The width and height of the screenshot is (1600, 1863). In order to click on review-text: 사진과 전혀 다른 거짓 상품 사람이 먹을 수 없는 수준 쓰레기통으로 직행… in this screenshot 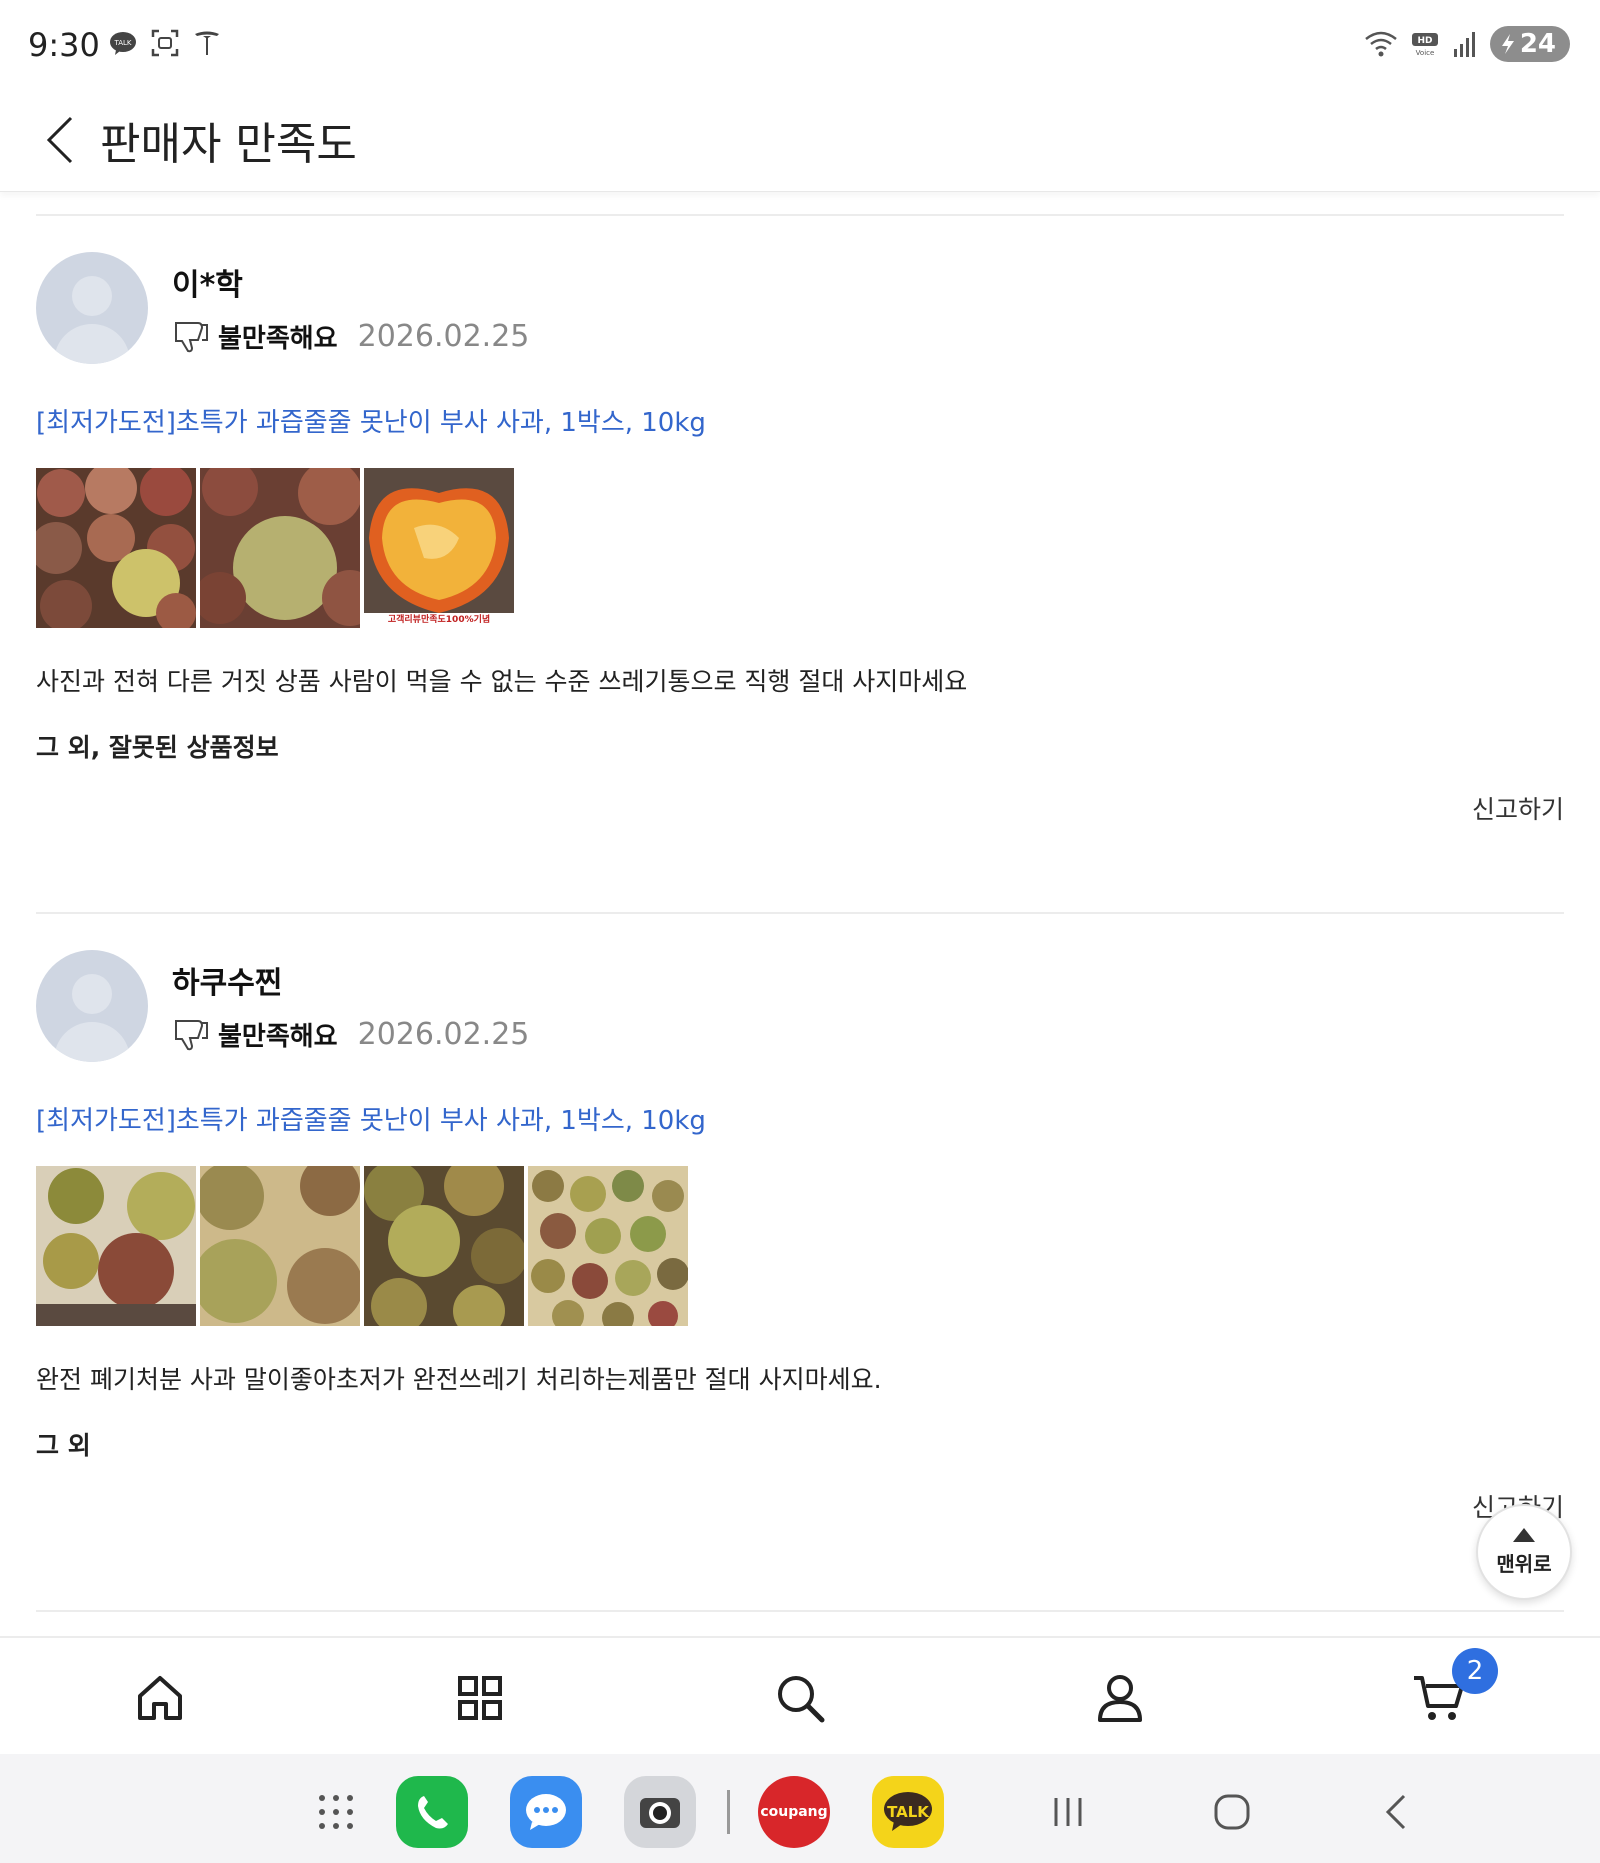, I will do `click(502, 681)`.